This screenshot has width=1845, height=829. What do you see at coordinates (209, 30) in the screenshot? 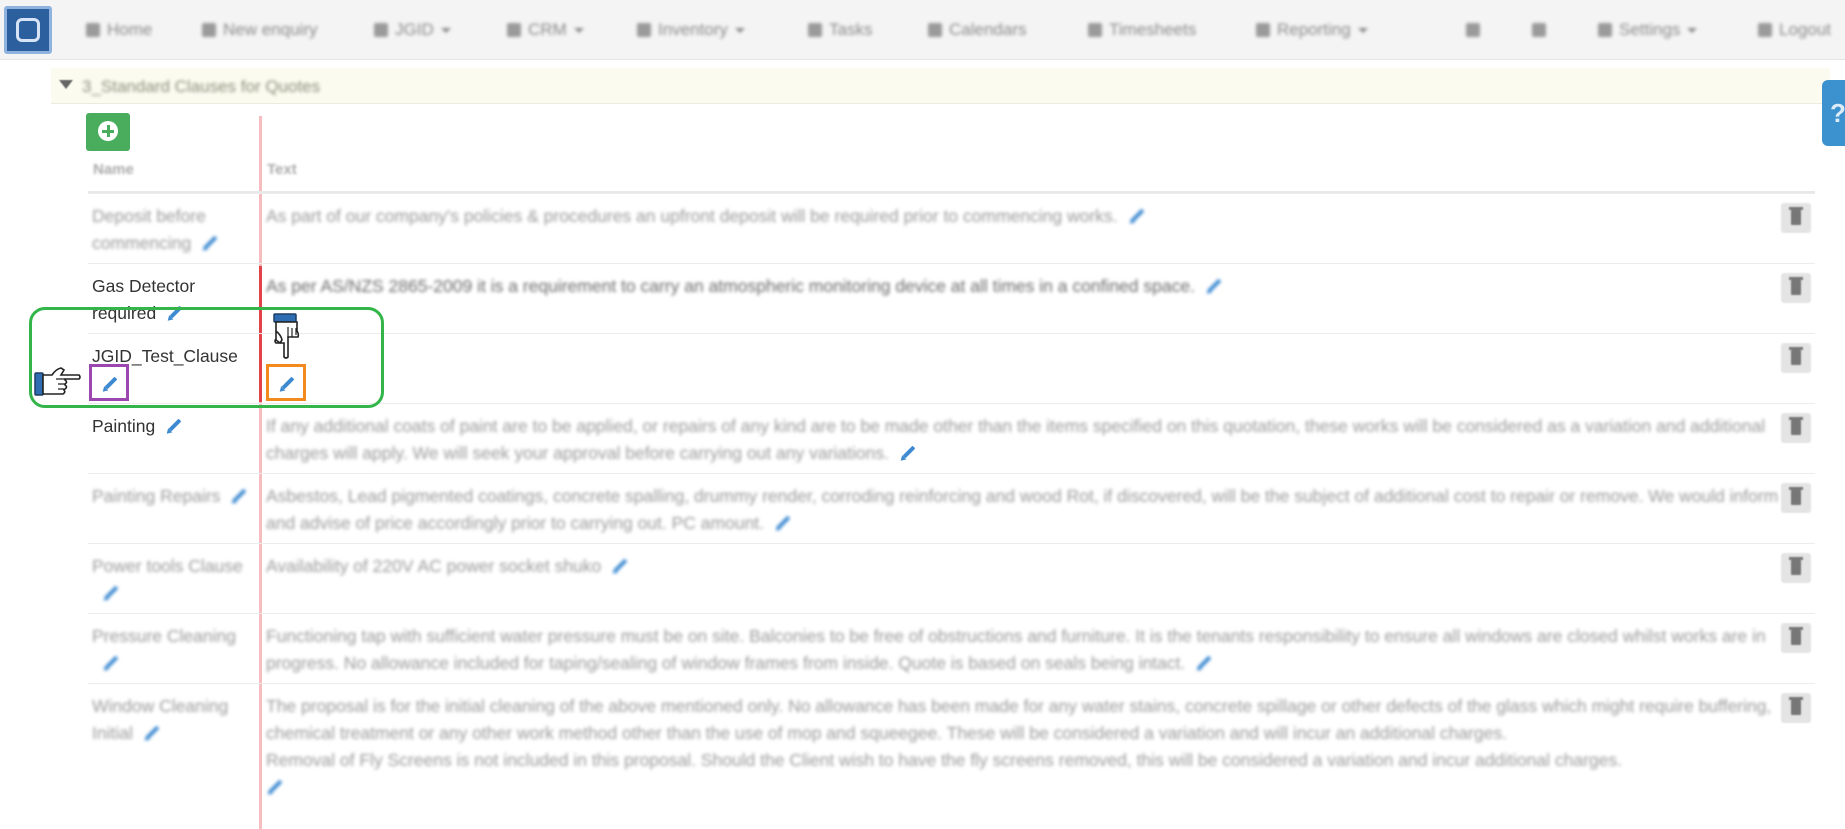
I see `phone-icon` at bounding box center [209, 30].